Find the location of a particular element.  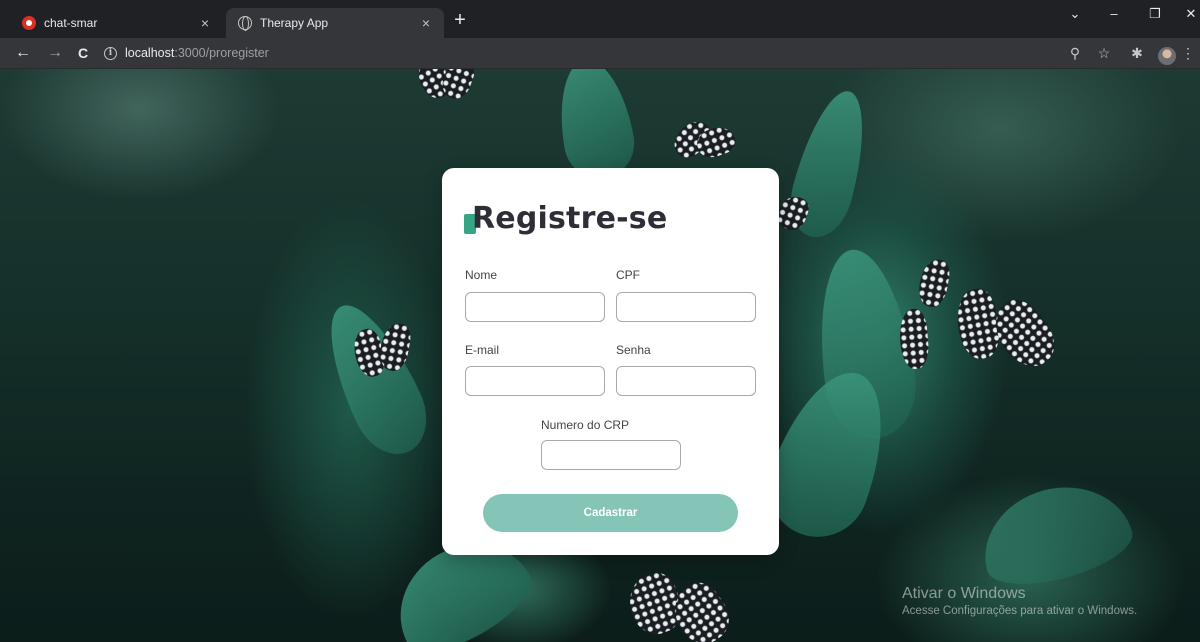

info-icon: i is located at coordinates (110, 53).